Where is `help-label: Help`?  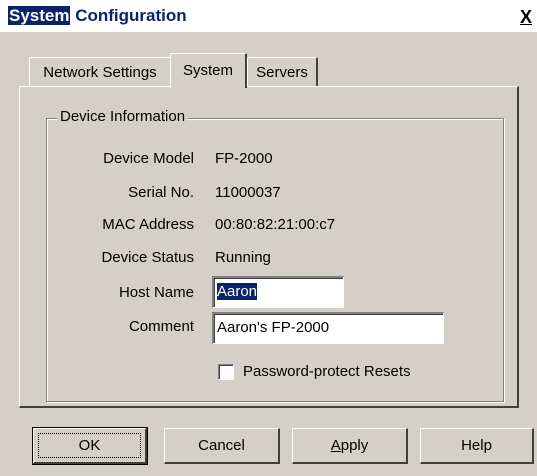 help-label: Help is located at coordinates (476, 445).